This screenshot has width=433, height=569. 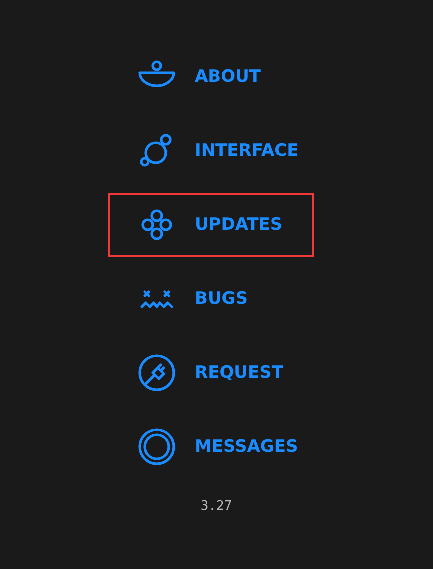 What do you see at coordinates (211, 447) in the screenshot?
I see `menu-item: MESSAGES` at bounding box center [211, 447].